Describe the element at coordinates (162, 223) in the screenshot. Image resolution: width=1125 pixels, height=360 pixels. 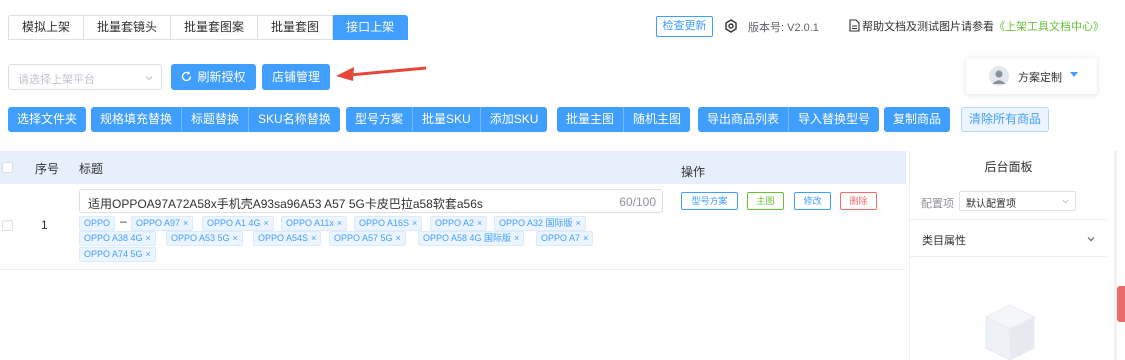
I see `model-tag: OPPO A97 ×` at that location.